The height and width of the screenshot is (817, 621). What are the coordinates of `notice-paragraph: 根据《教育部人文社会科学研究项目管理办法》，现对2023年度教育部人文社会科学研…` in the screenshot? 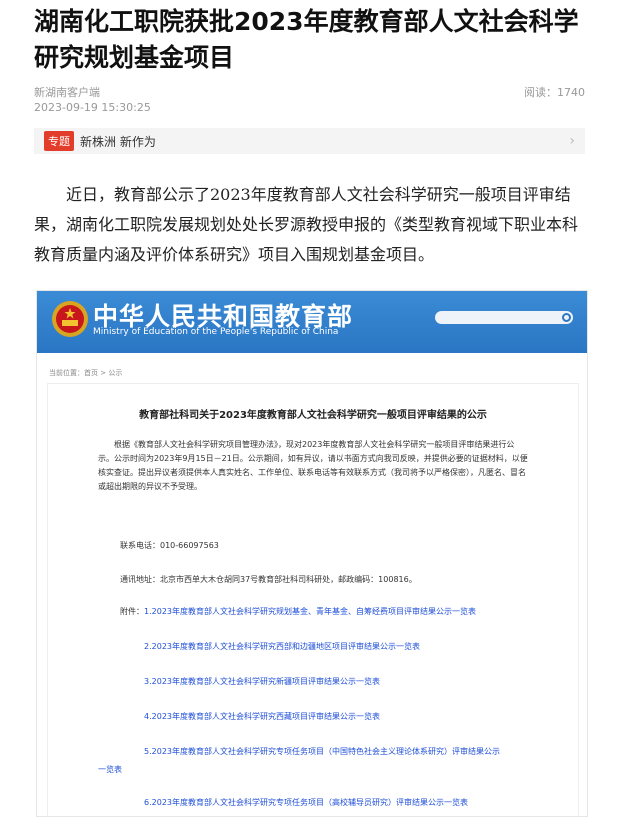 It's located at (313, 465).